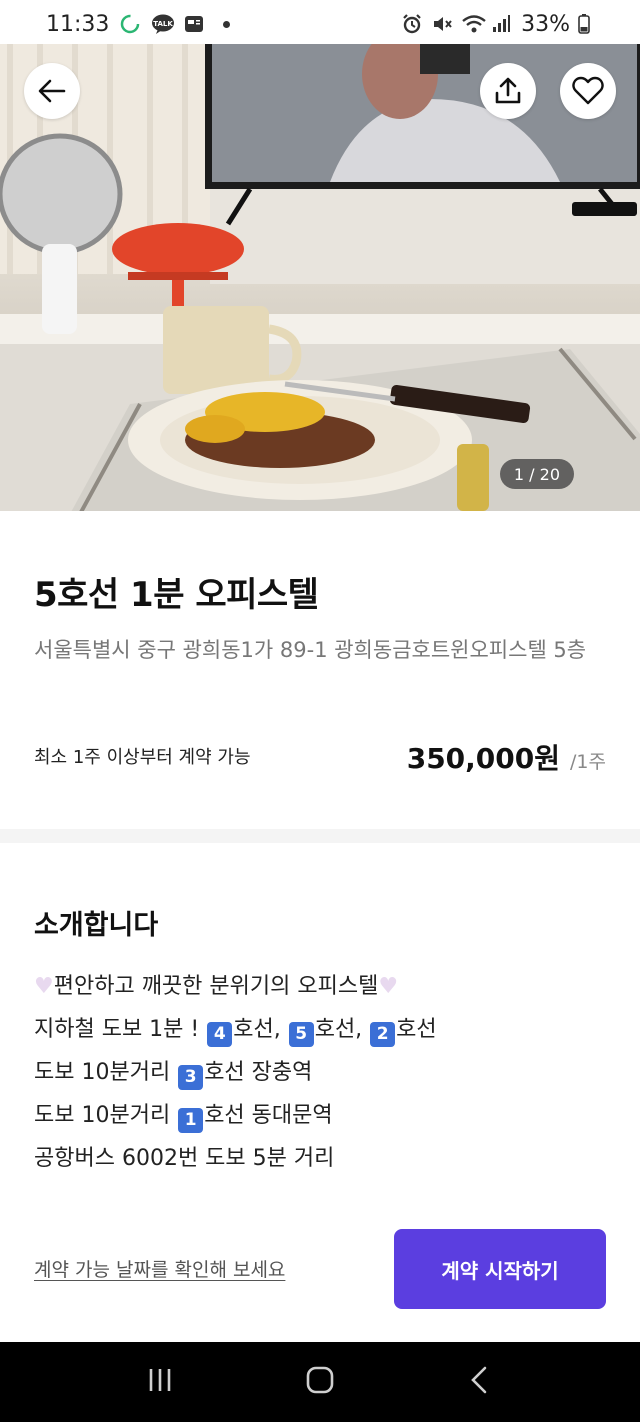 This screenshot has height=1422, width=640. Describe the element at coordinates (194, 24) in the screenshot. I see `news-icon` at that location.